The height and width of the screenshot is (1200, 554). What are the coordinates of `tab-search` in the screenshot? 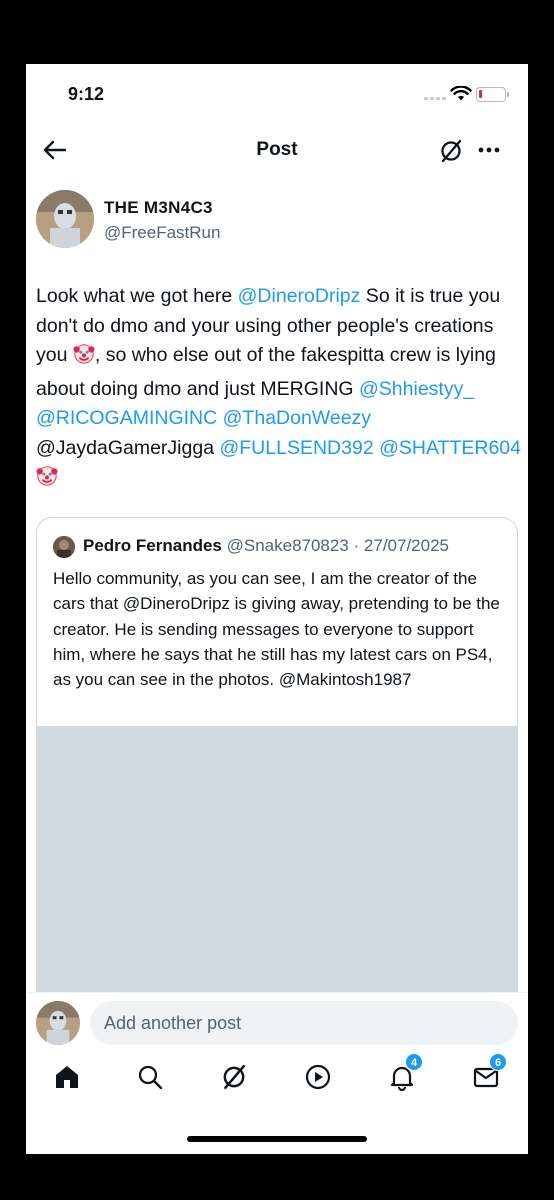 It's located at (150, 1077).